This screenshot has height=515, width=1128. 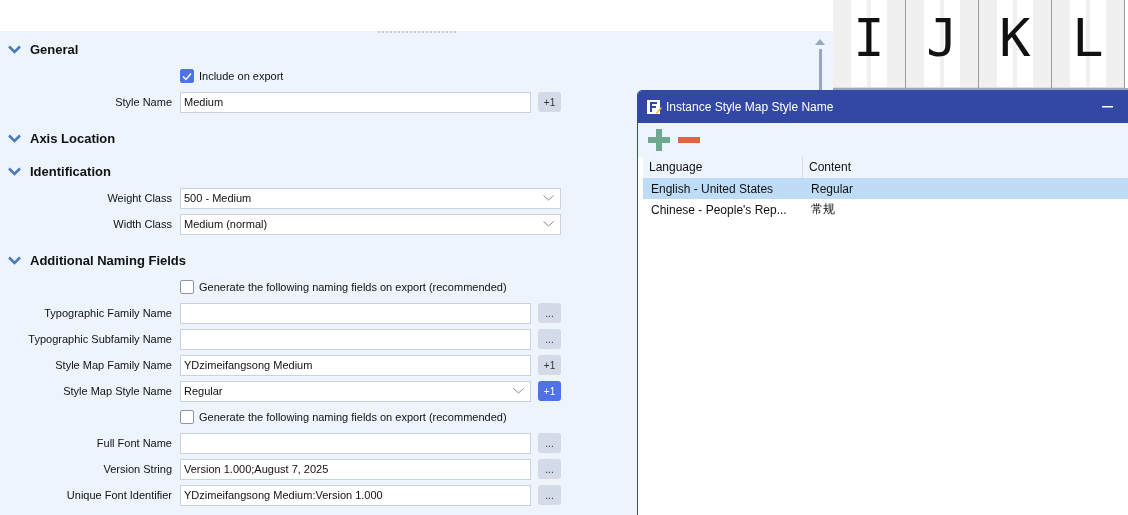 I want to click on dropdown-field: 500 - Medium, so click(x=370, y=198).